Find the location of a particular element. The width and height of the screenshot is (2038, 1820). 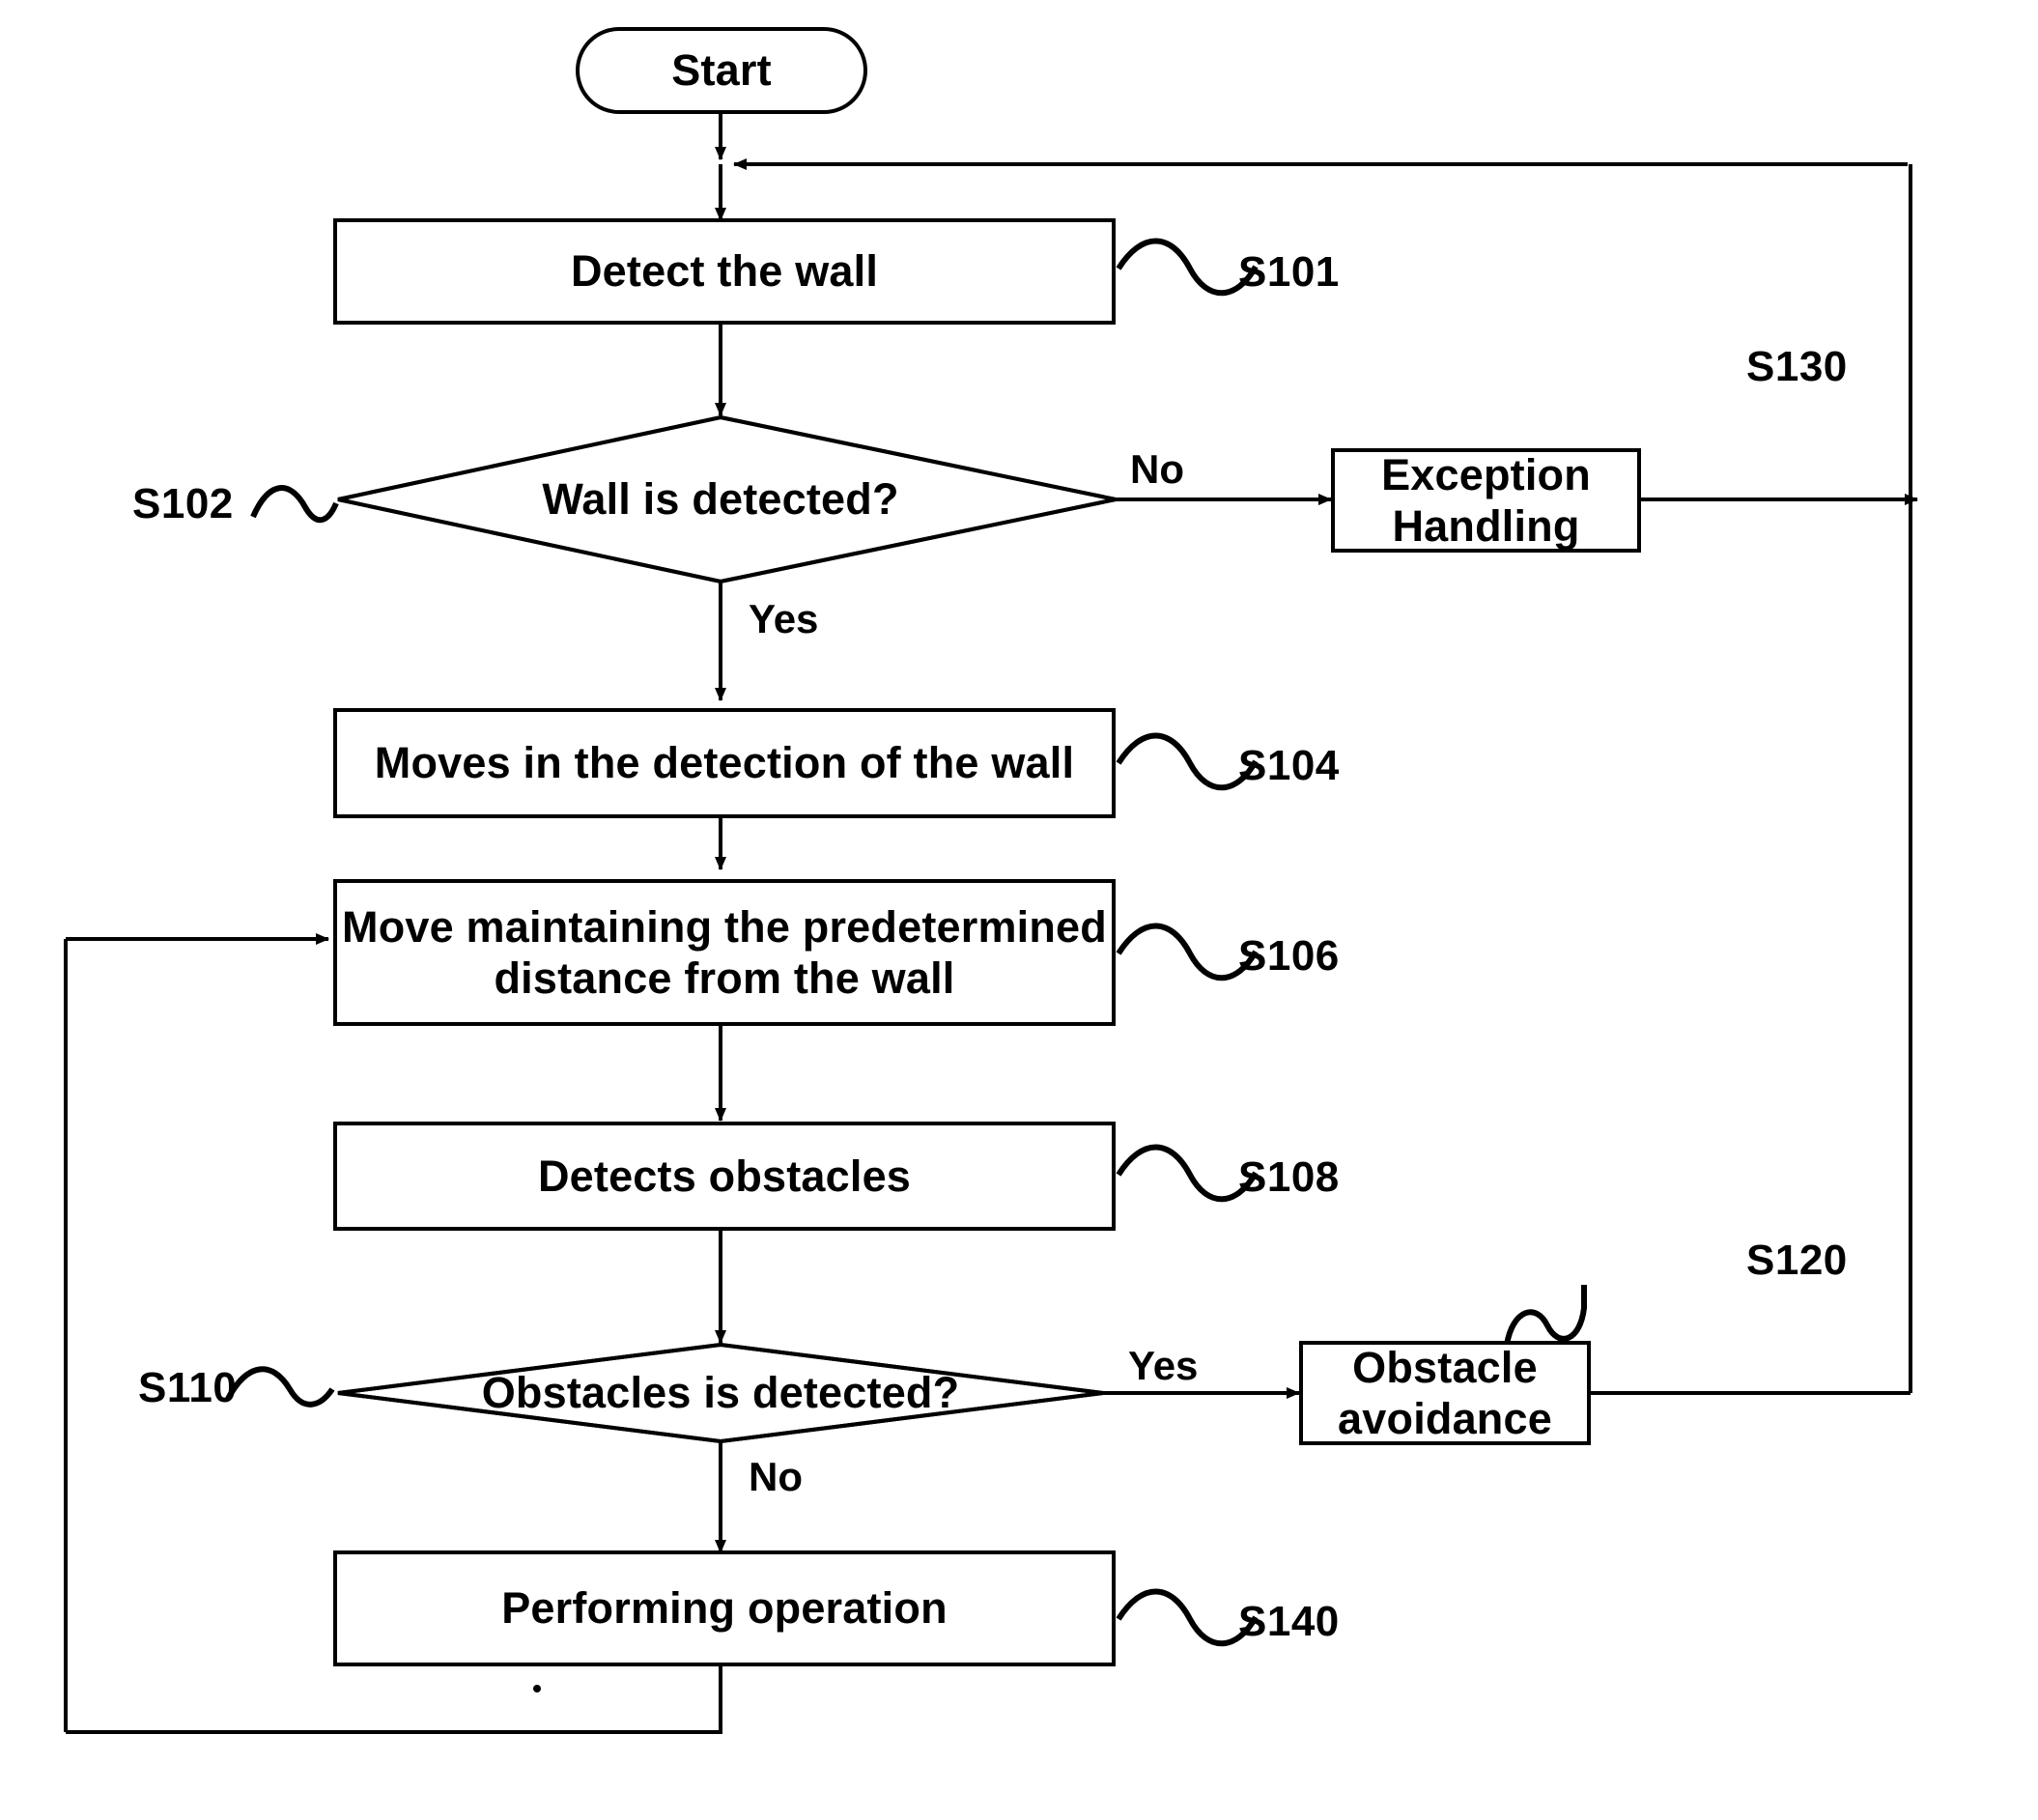

edge-label-wall-yes: Yes is located at coordinates (784, 618).